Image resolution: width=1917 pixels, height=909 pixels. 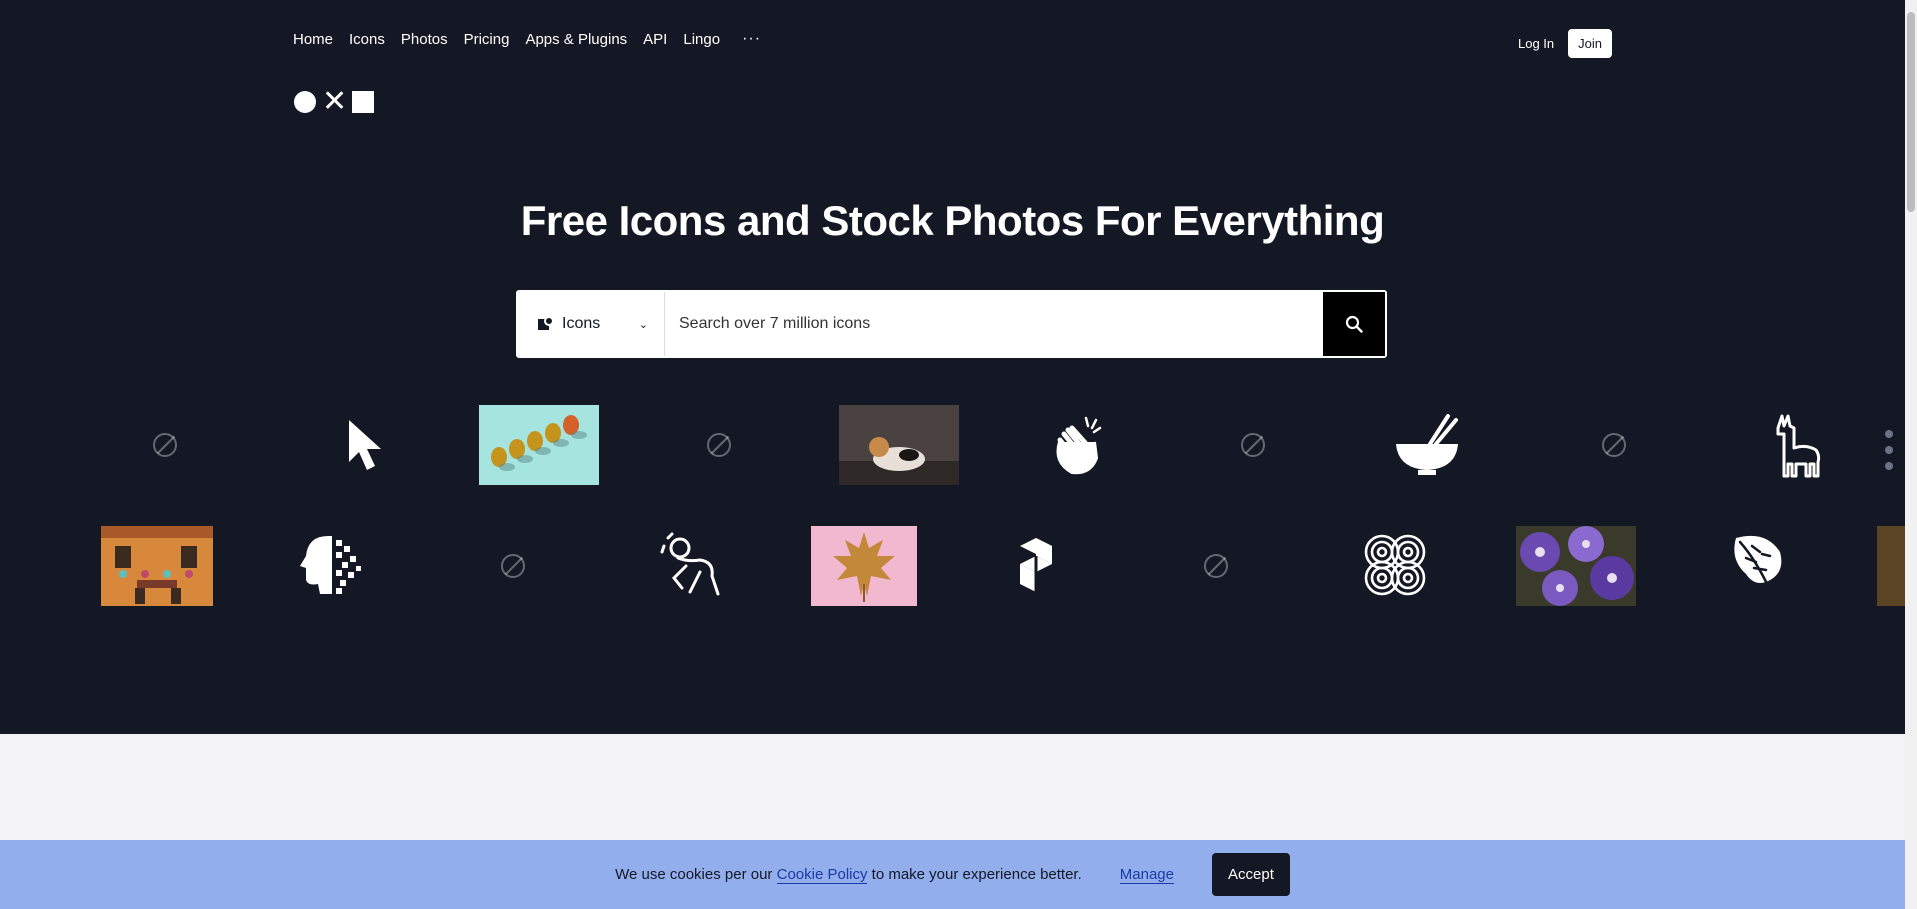 I want to click on logo: ✕, so click(x=334, y=101).